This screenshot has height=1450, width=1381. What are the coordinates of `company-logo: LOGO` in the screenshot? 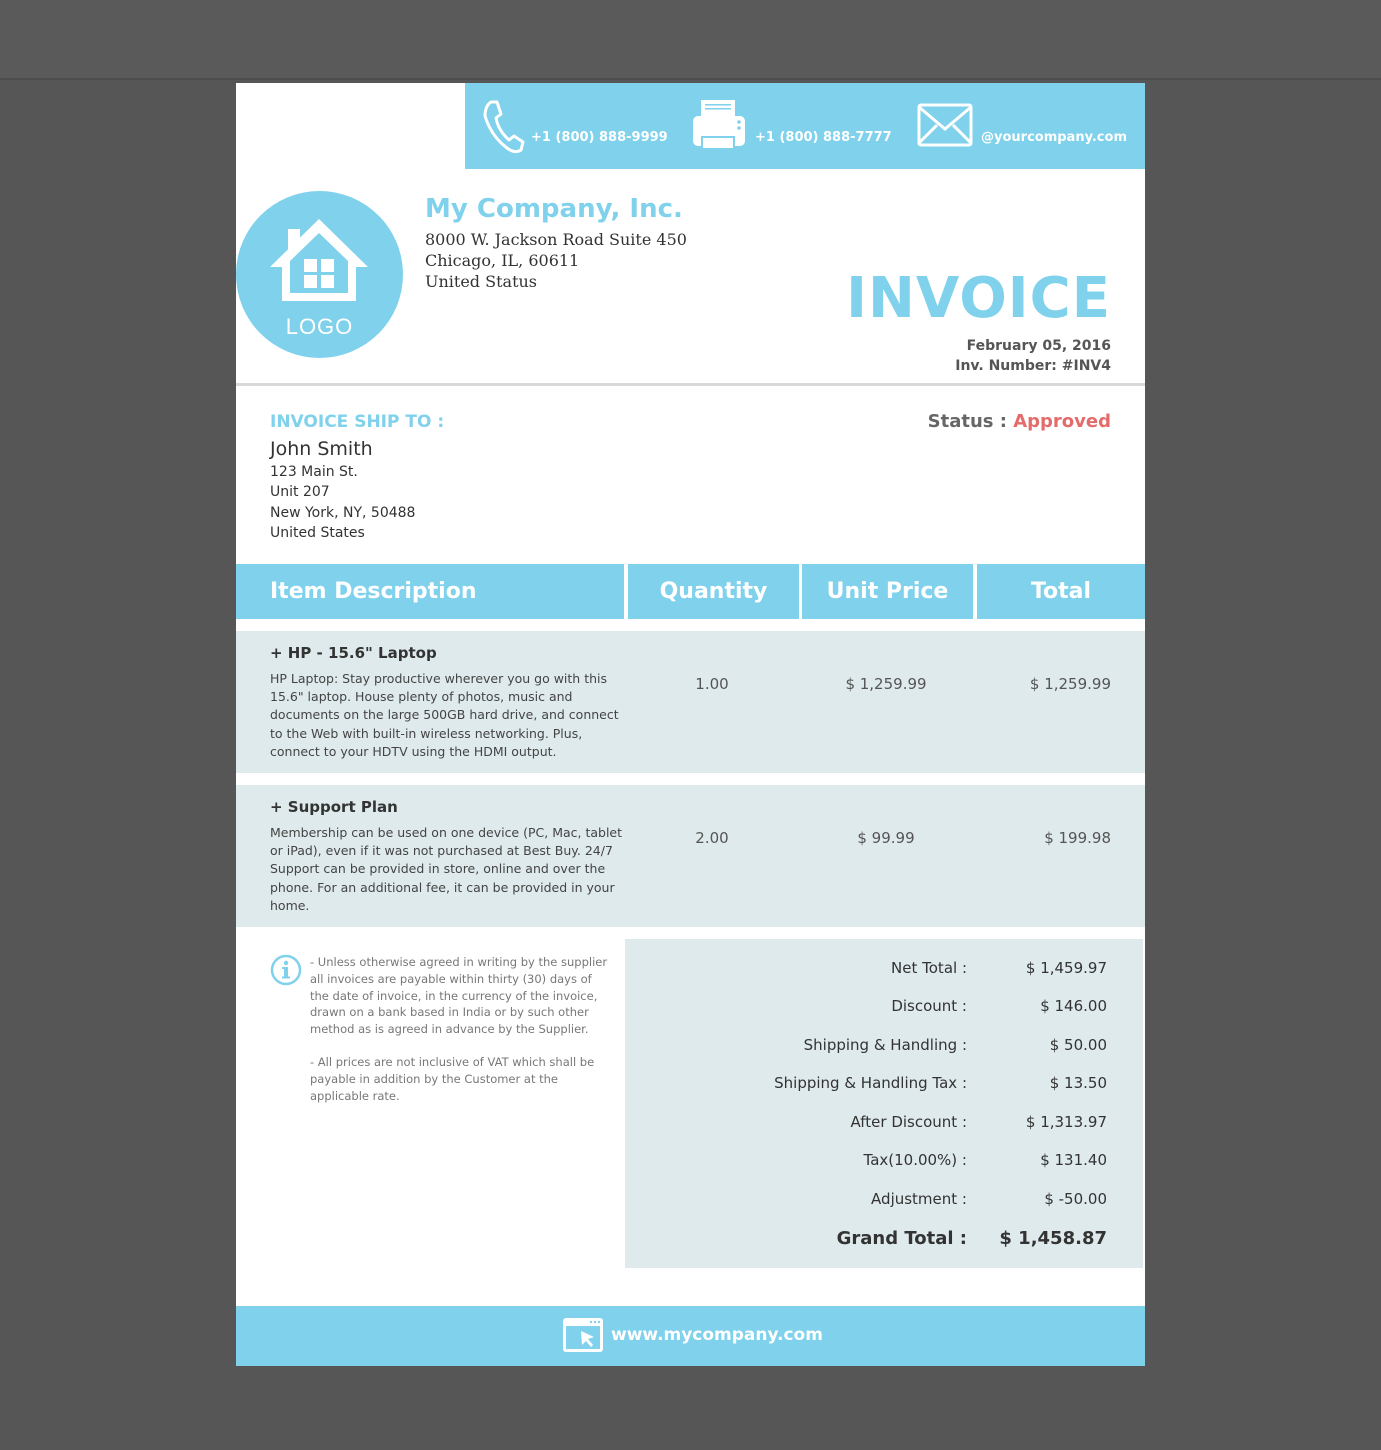 It's located at (319, 274).